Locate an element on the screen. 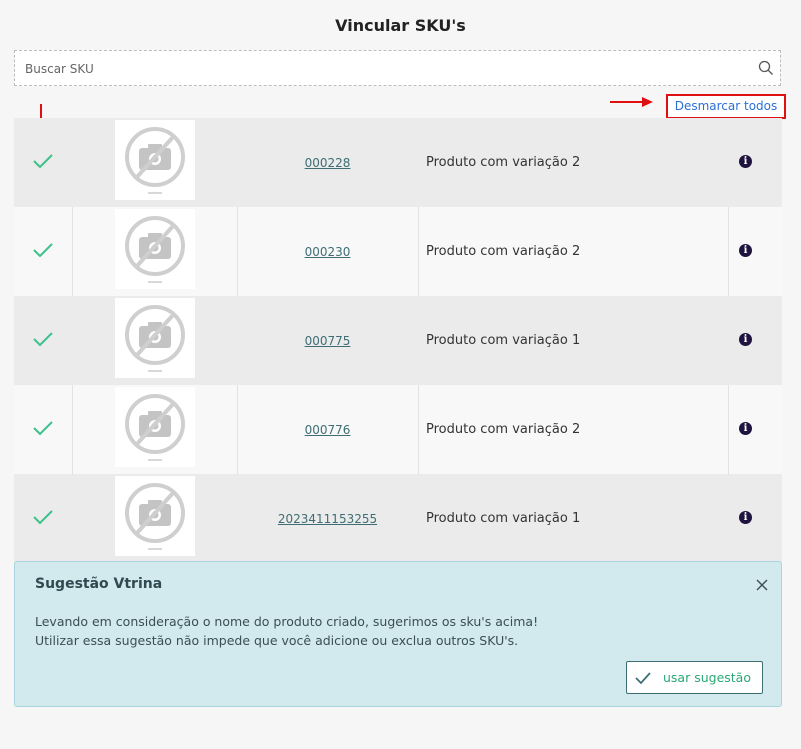  search-box is located at coordinates (397, 68).